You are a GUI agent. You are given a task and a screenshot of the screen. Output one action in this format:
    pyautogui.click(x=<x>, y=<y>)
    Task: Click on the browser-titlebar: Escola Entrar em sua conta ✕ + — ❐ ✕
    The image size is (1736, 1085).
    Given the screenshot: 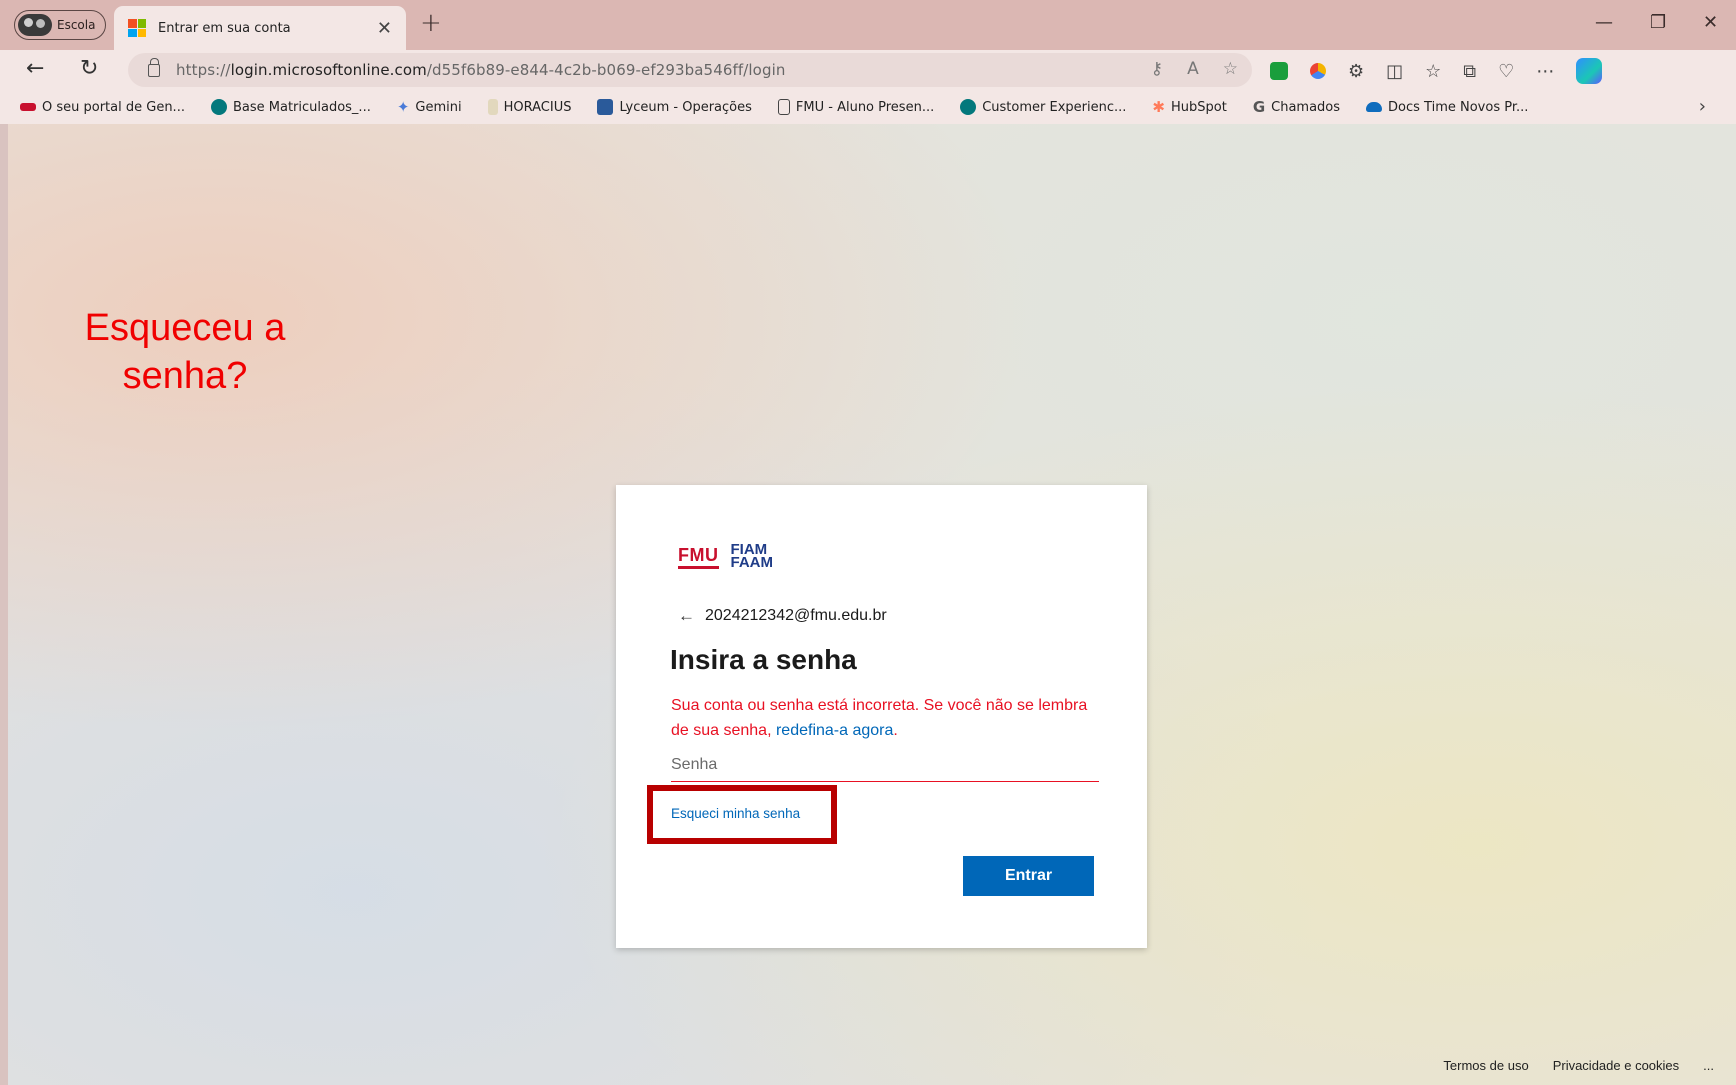 What is the action you would take?
    pyautogui.click(x=868, y=25)
    